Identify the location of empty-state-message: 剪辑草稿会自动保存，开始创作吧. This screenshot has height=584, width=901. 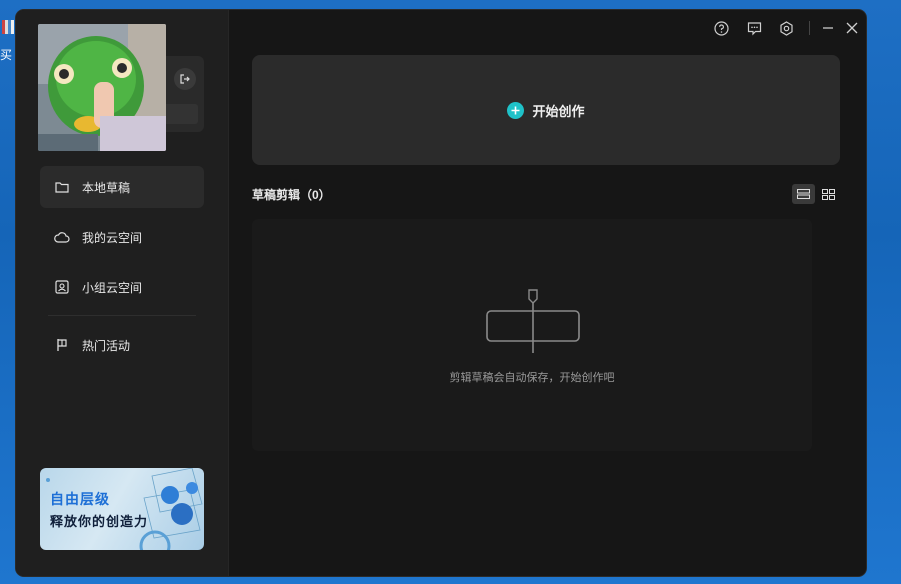
(532, 378).